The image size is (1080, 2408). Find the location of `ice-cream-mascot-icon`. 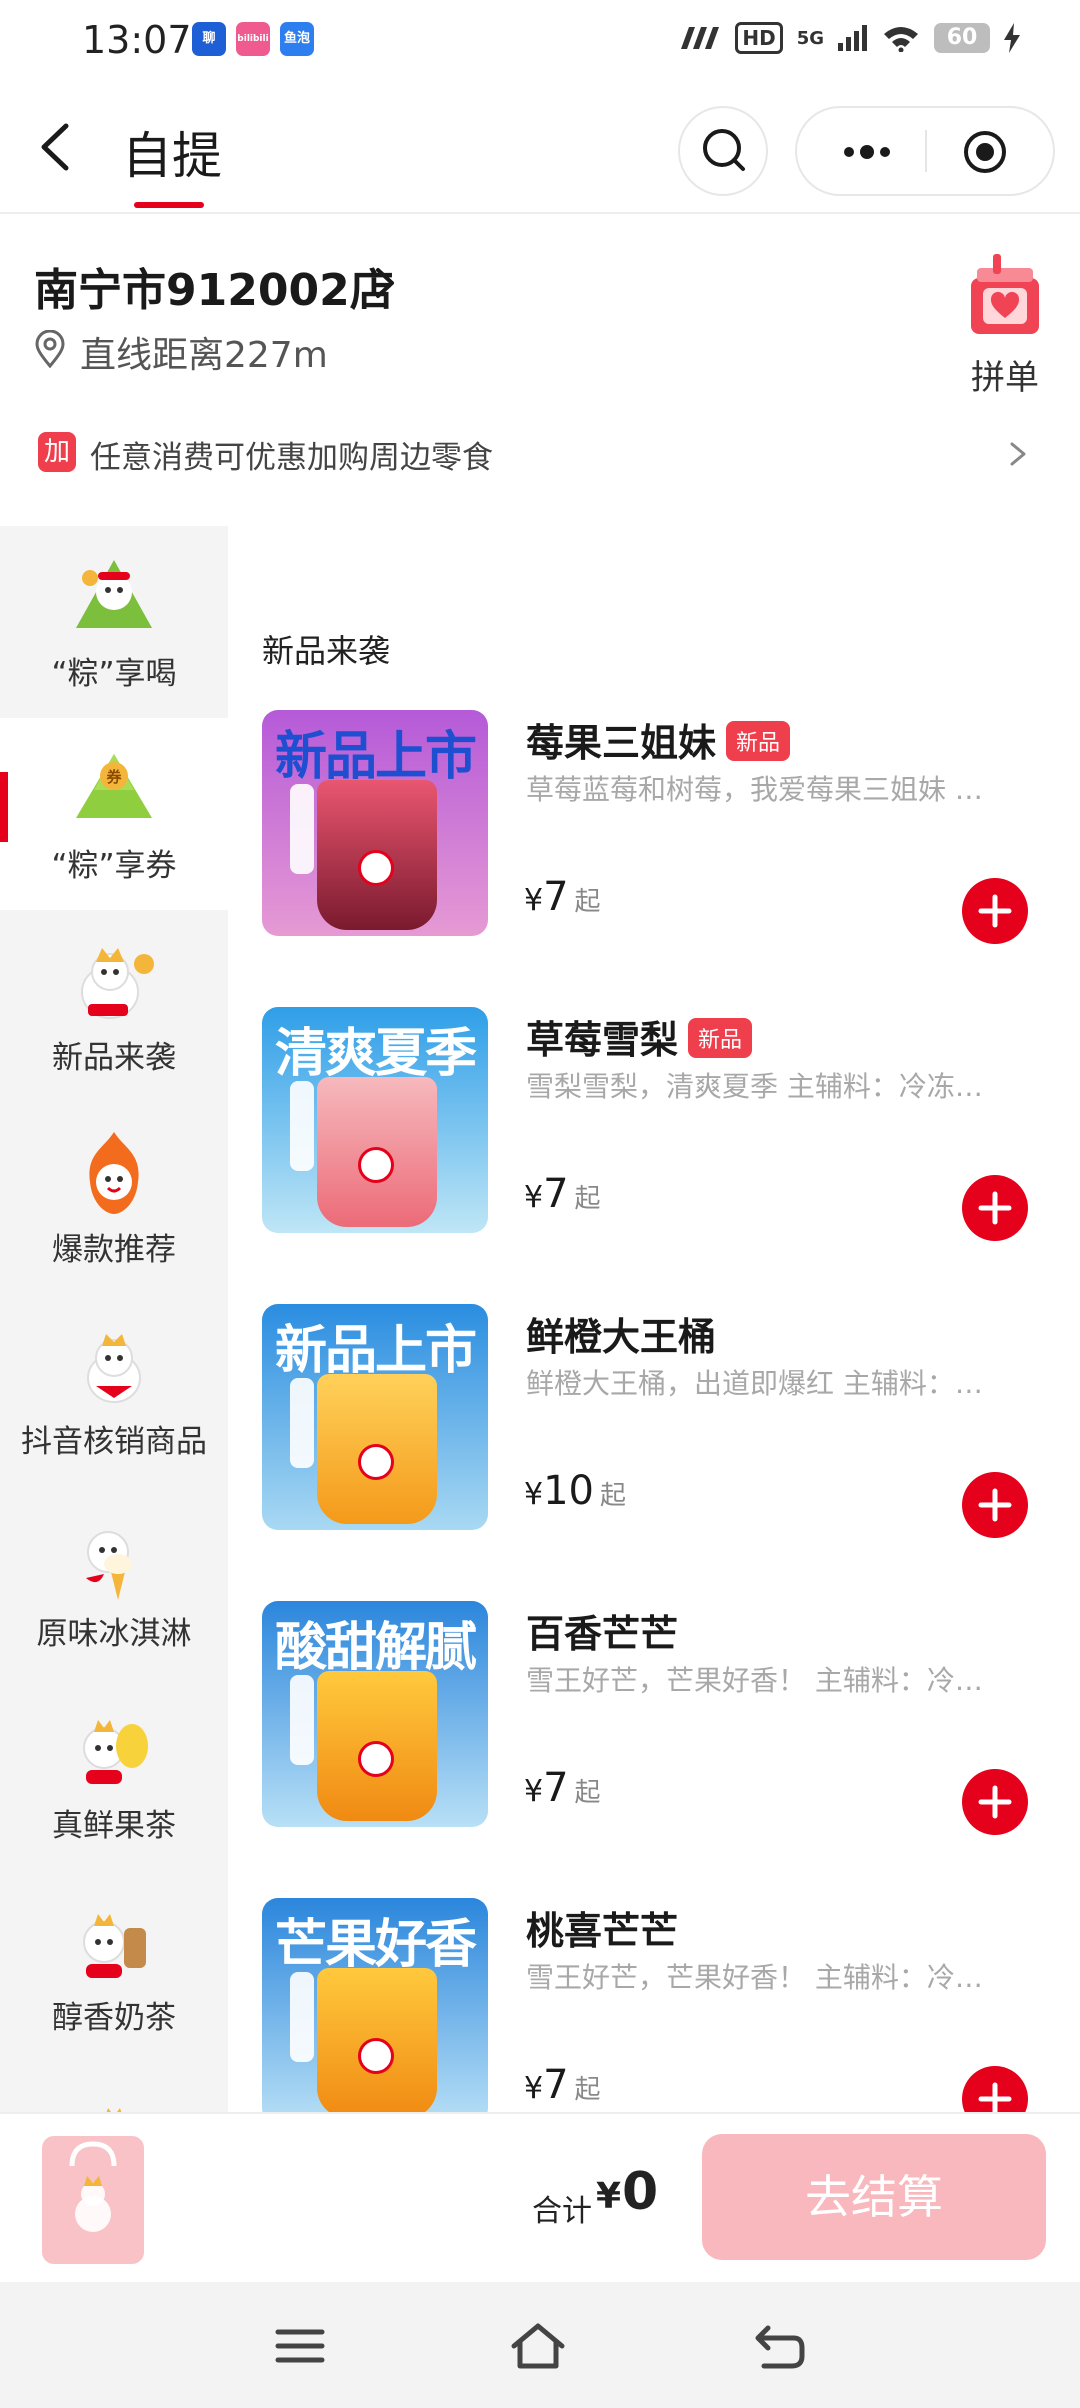

ice-cream-mascot-icon is located at coordinates (109, 1565).